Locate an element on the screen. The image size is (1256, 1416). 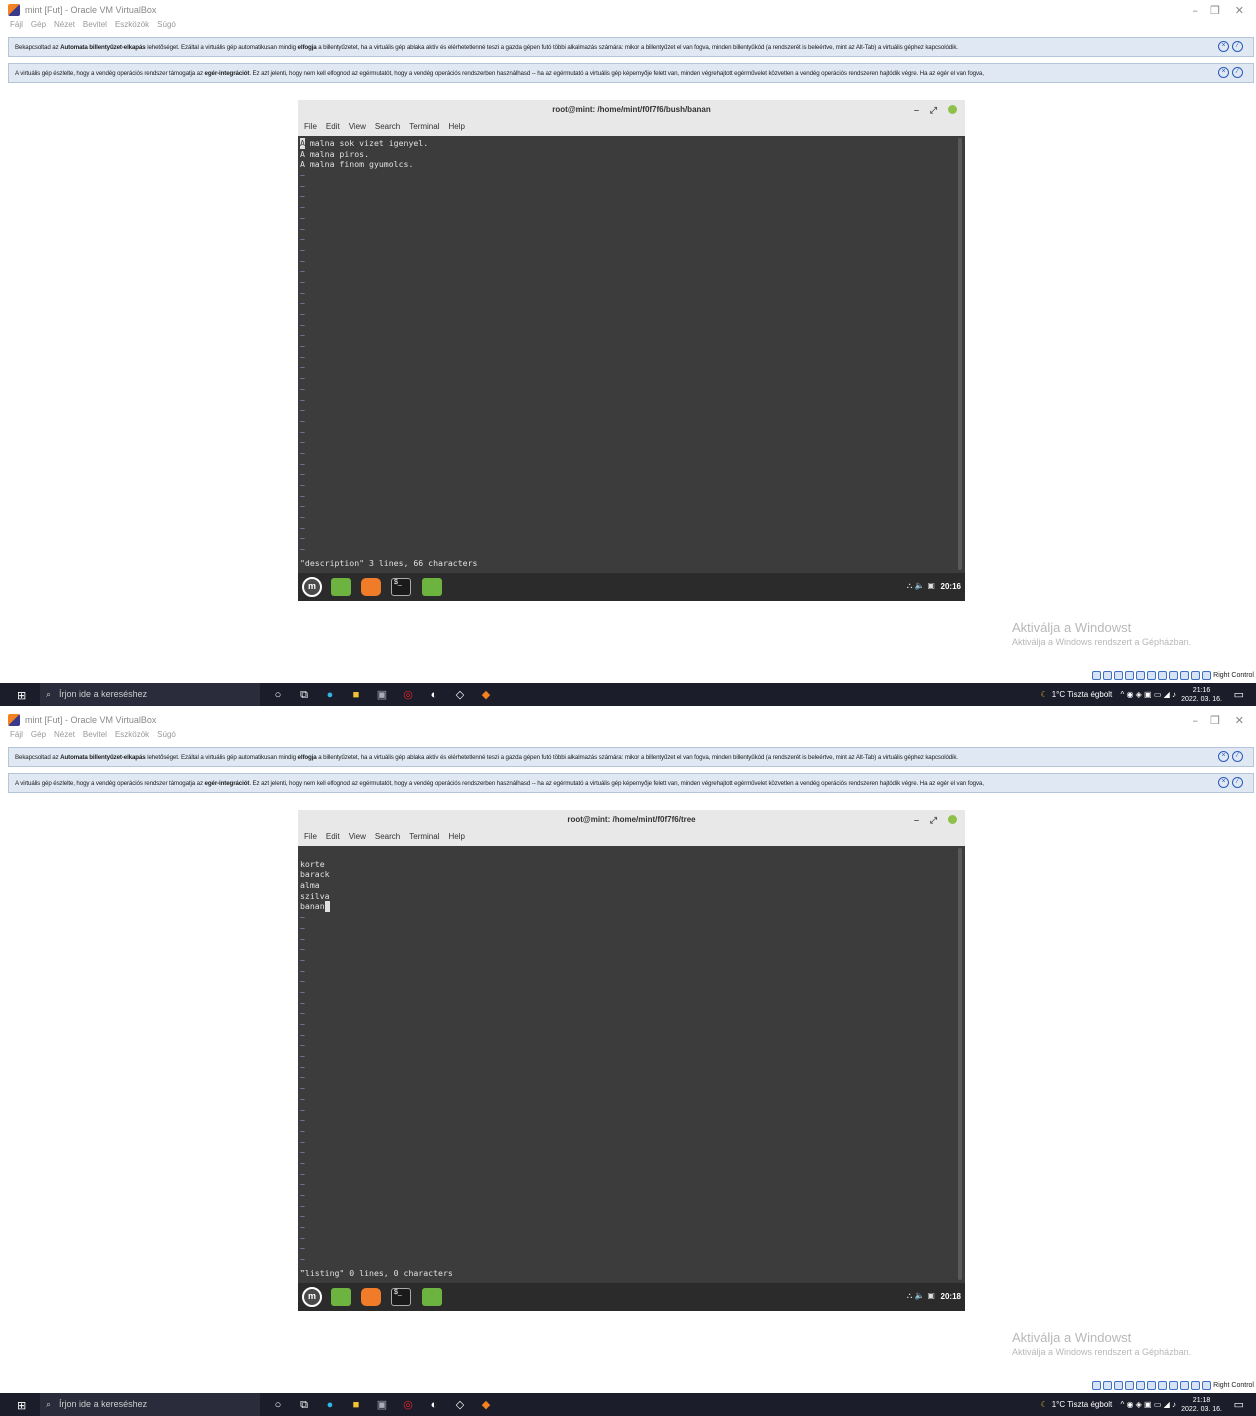
system-clock: 21:16 2022. 03. 16. is located at coordinates (1201, 695).